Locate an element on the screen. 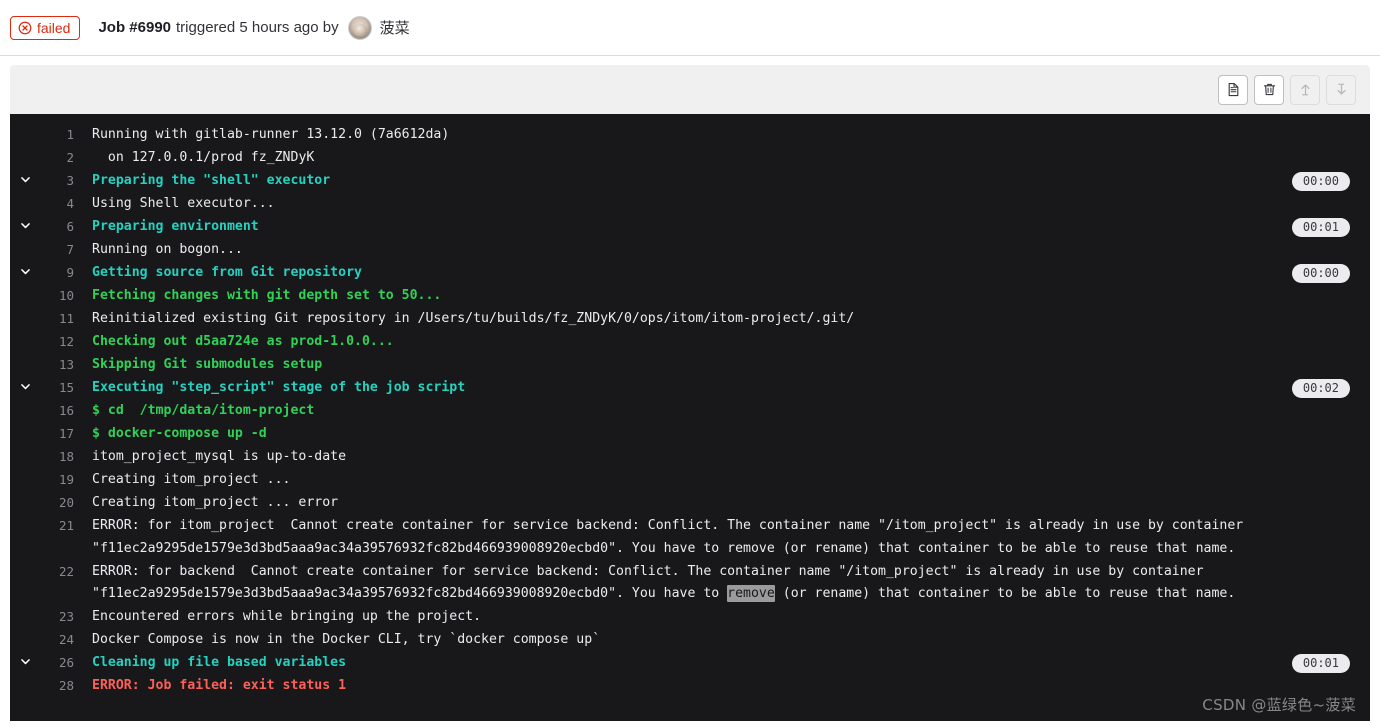 Image resolution: width=1380 pixels, height=727 pixels. log-line-number: 26 is located at coordinates (66, 663).